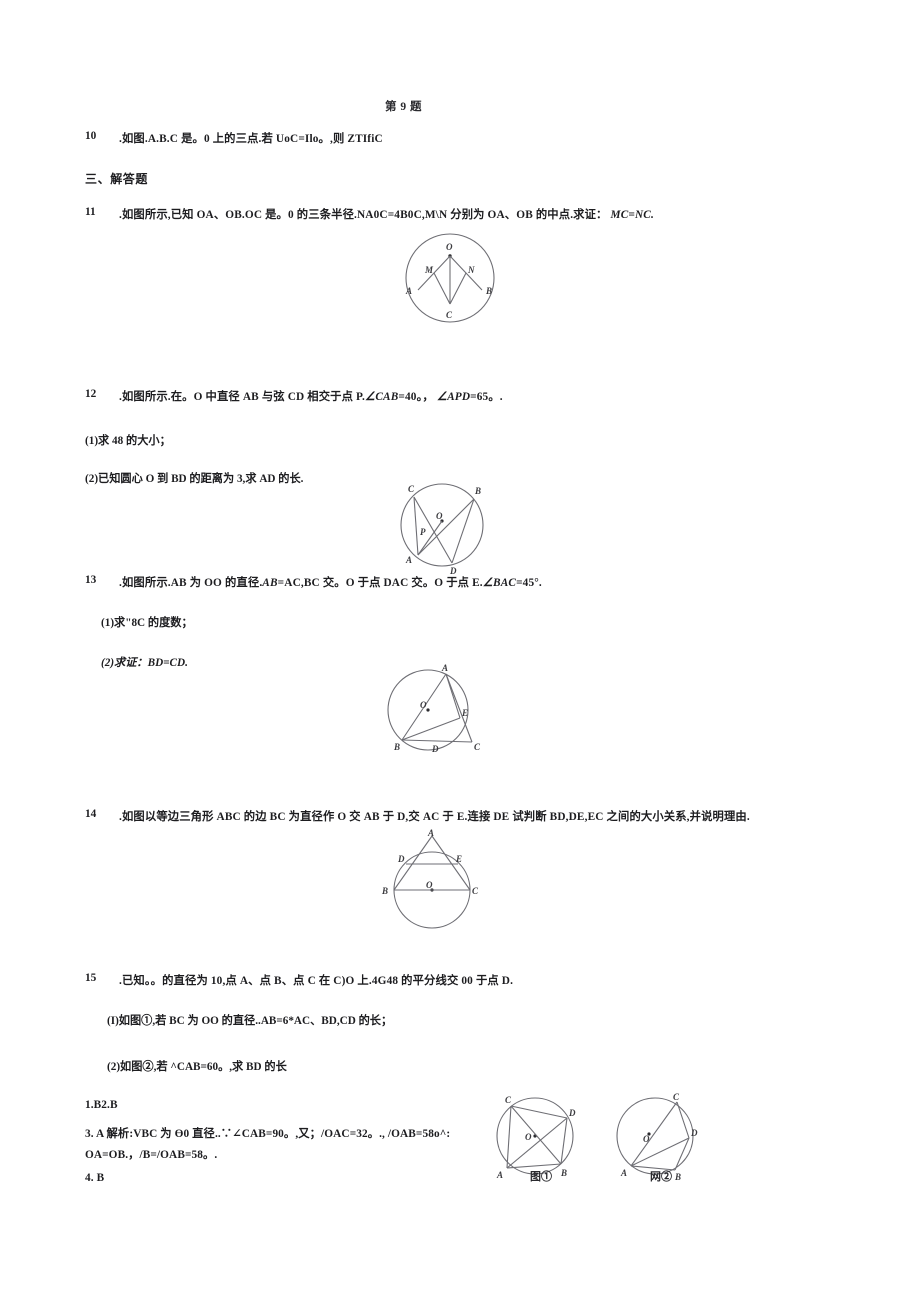 The image size is (920, 1301). Describe the element at coordinates (197, 1067) in the screenshot. I see `question-15-sub-2: (2)如图②,若 ^CAB=60。,求 BD 的长` at that location.